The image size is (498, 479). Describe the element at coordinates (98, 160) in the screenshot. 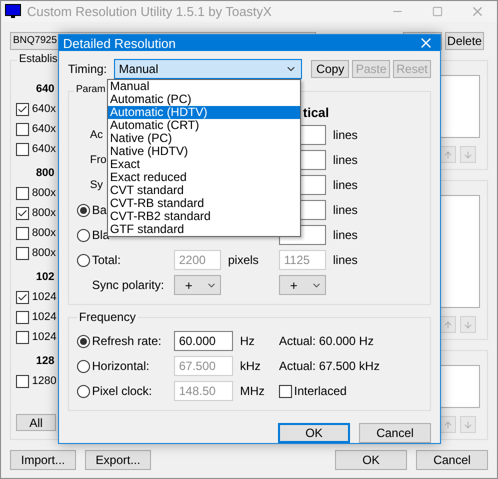

I see `row-label: Fro` at that location.